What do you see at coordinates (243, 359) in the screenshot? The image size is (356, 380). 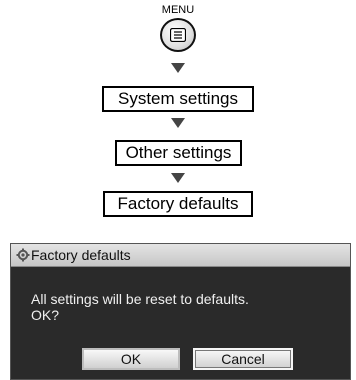 I see `cancel-button: Cancel` at bounding box center [243, 359].